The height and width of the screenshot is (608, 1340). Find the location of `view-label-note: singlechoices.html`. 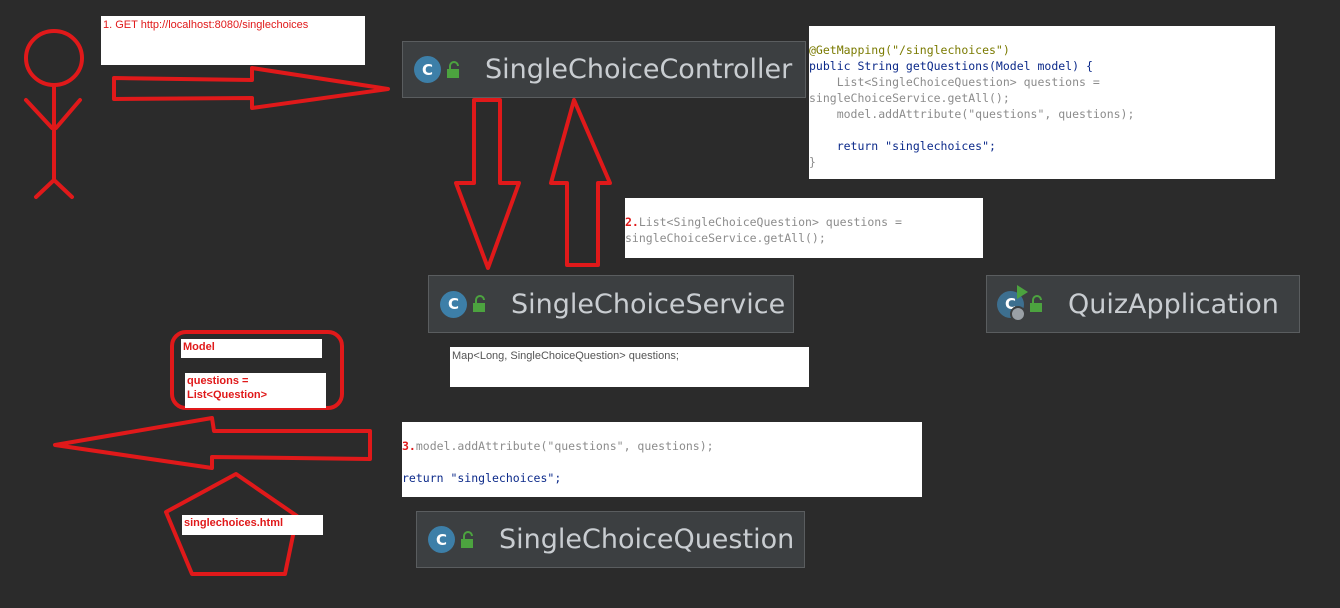

view-label-note: singlechoices.html is located at coordinates (252, 525).